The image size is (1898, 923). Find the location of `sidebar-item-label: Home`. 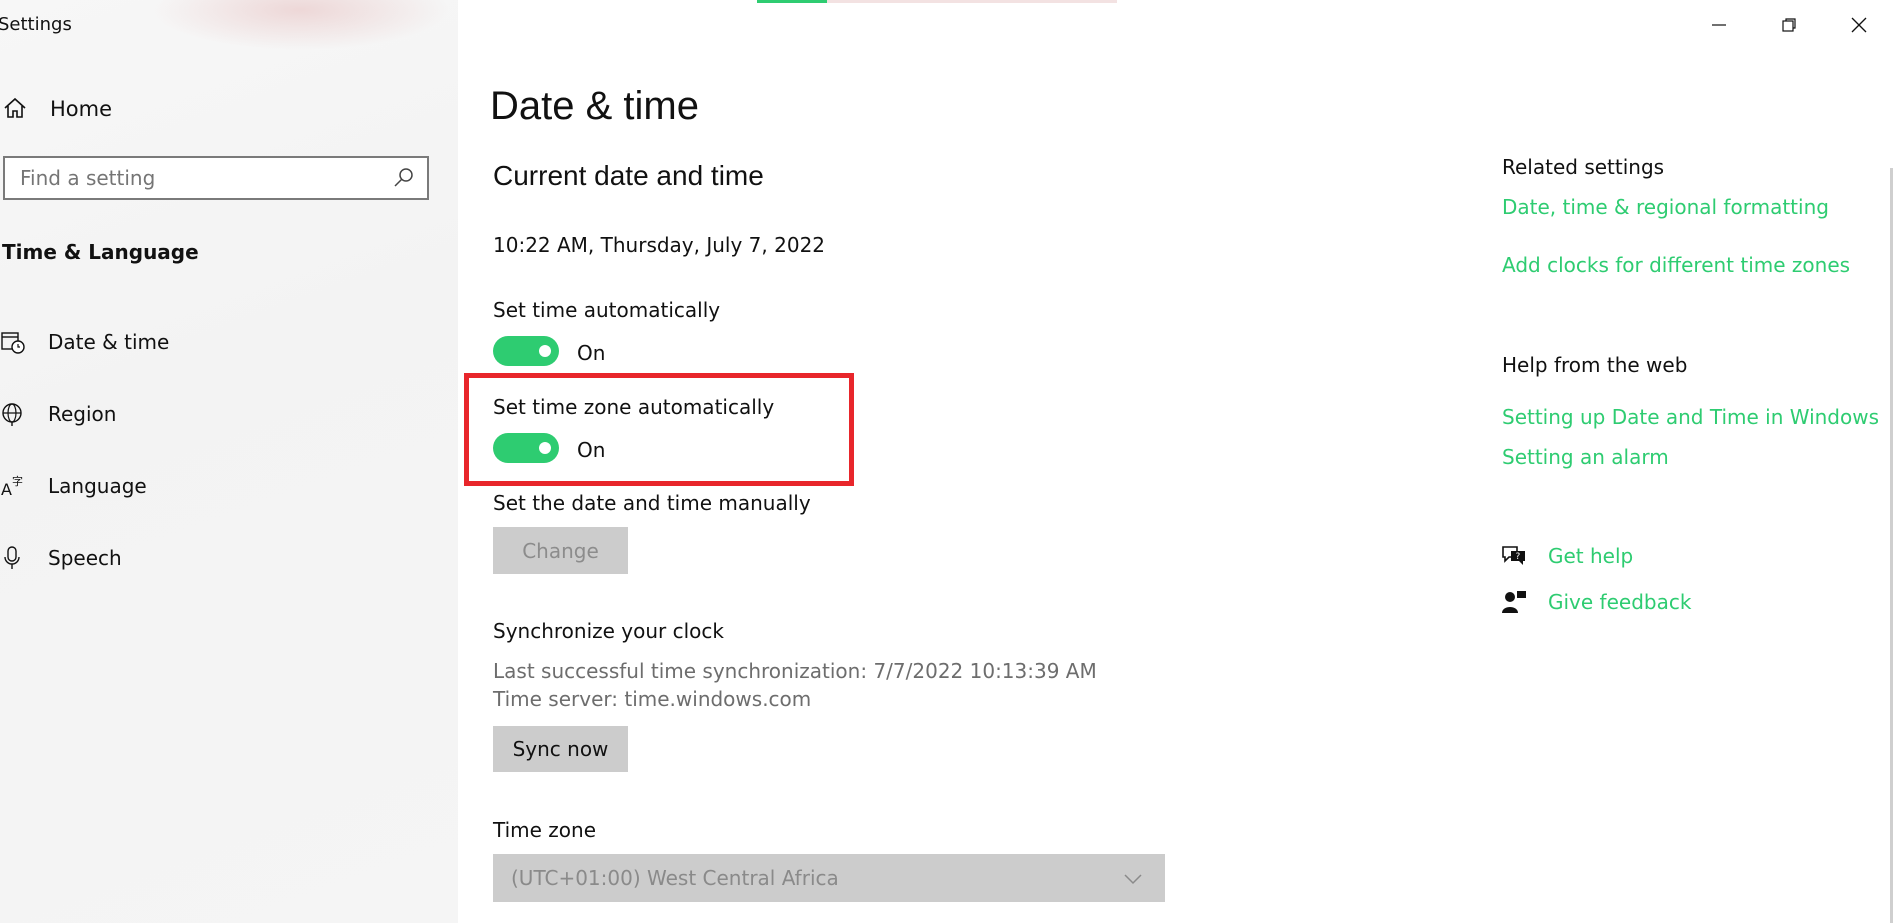

sidebar-item-label: Home is located at coordinates (81, 109).